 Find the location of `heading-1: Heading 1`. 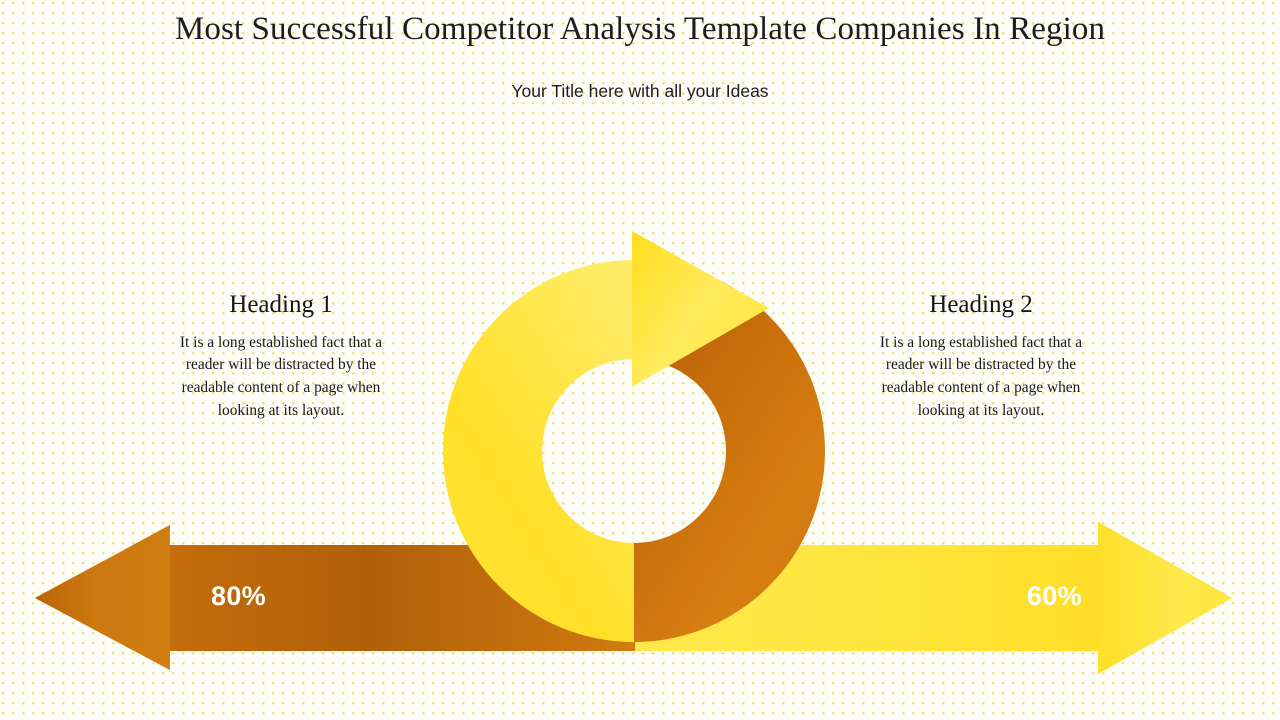

heading-1: Heading 1 is located at coordinates (281, 304).